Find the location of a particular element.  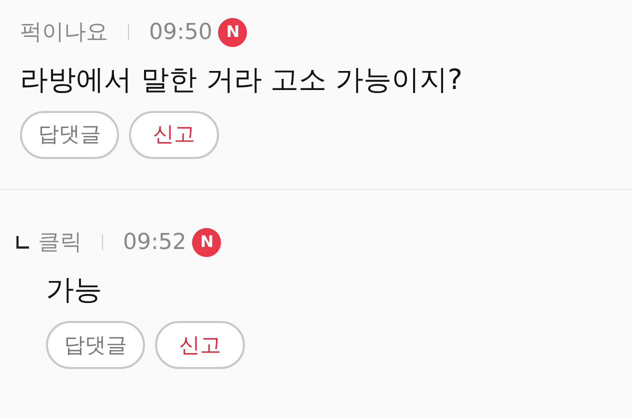

author-name: 퍽이나요 is located at coordinates (64, 32).